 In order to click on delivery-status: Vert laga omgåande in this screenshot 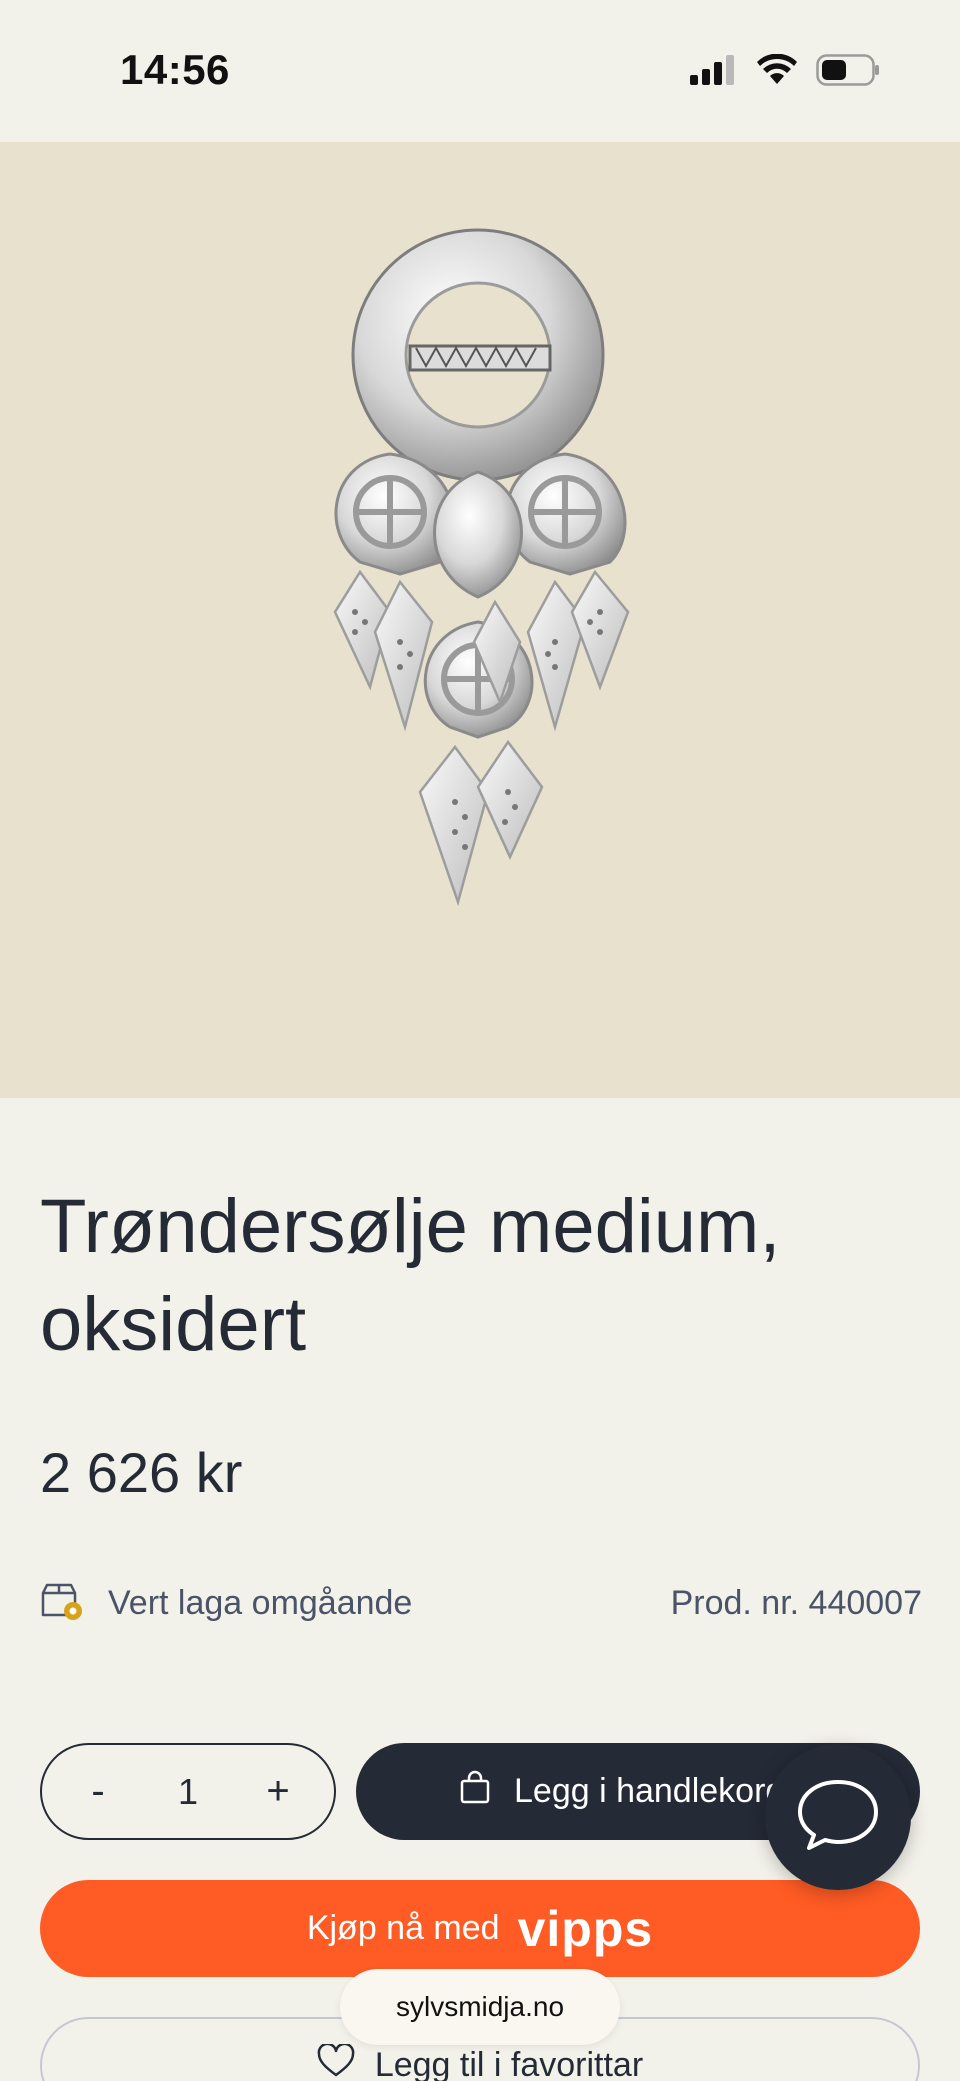, I will do `click(226, 1603)`.